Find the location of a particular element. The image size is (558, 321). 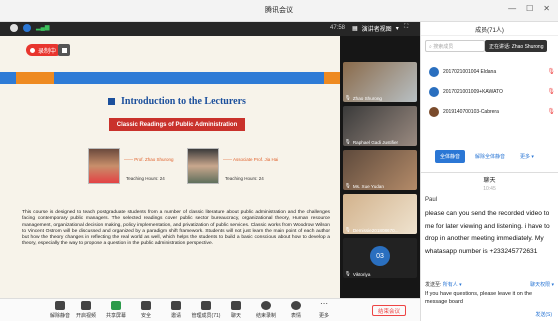

mute-all-button: 全体静音 is located at coordinates (450, 156).